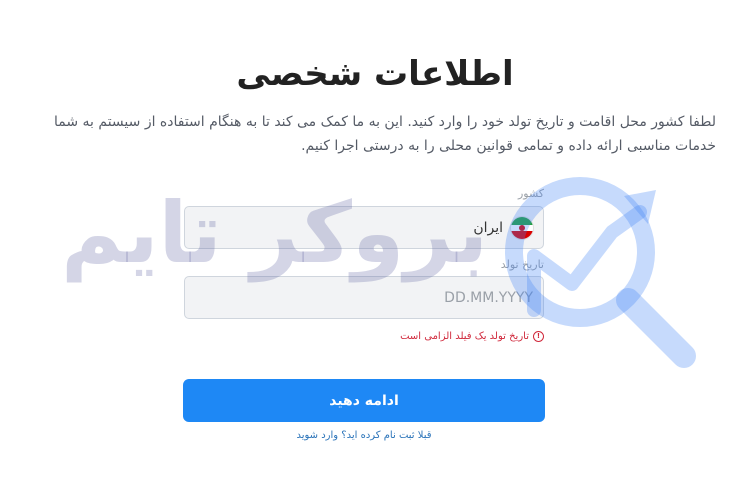 This screenshot has height=481, width=750. I want to click on country-label: کشور, so click(530, 193).